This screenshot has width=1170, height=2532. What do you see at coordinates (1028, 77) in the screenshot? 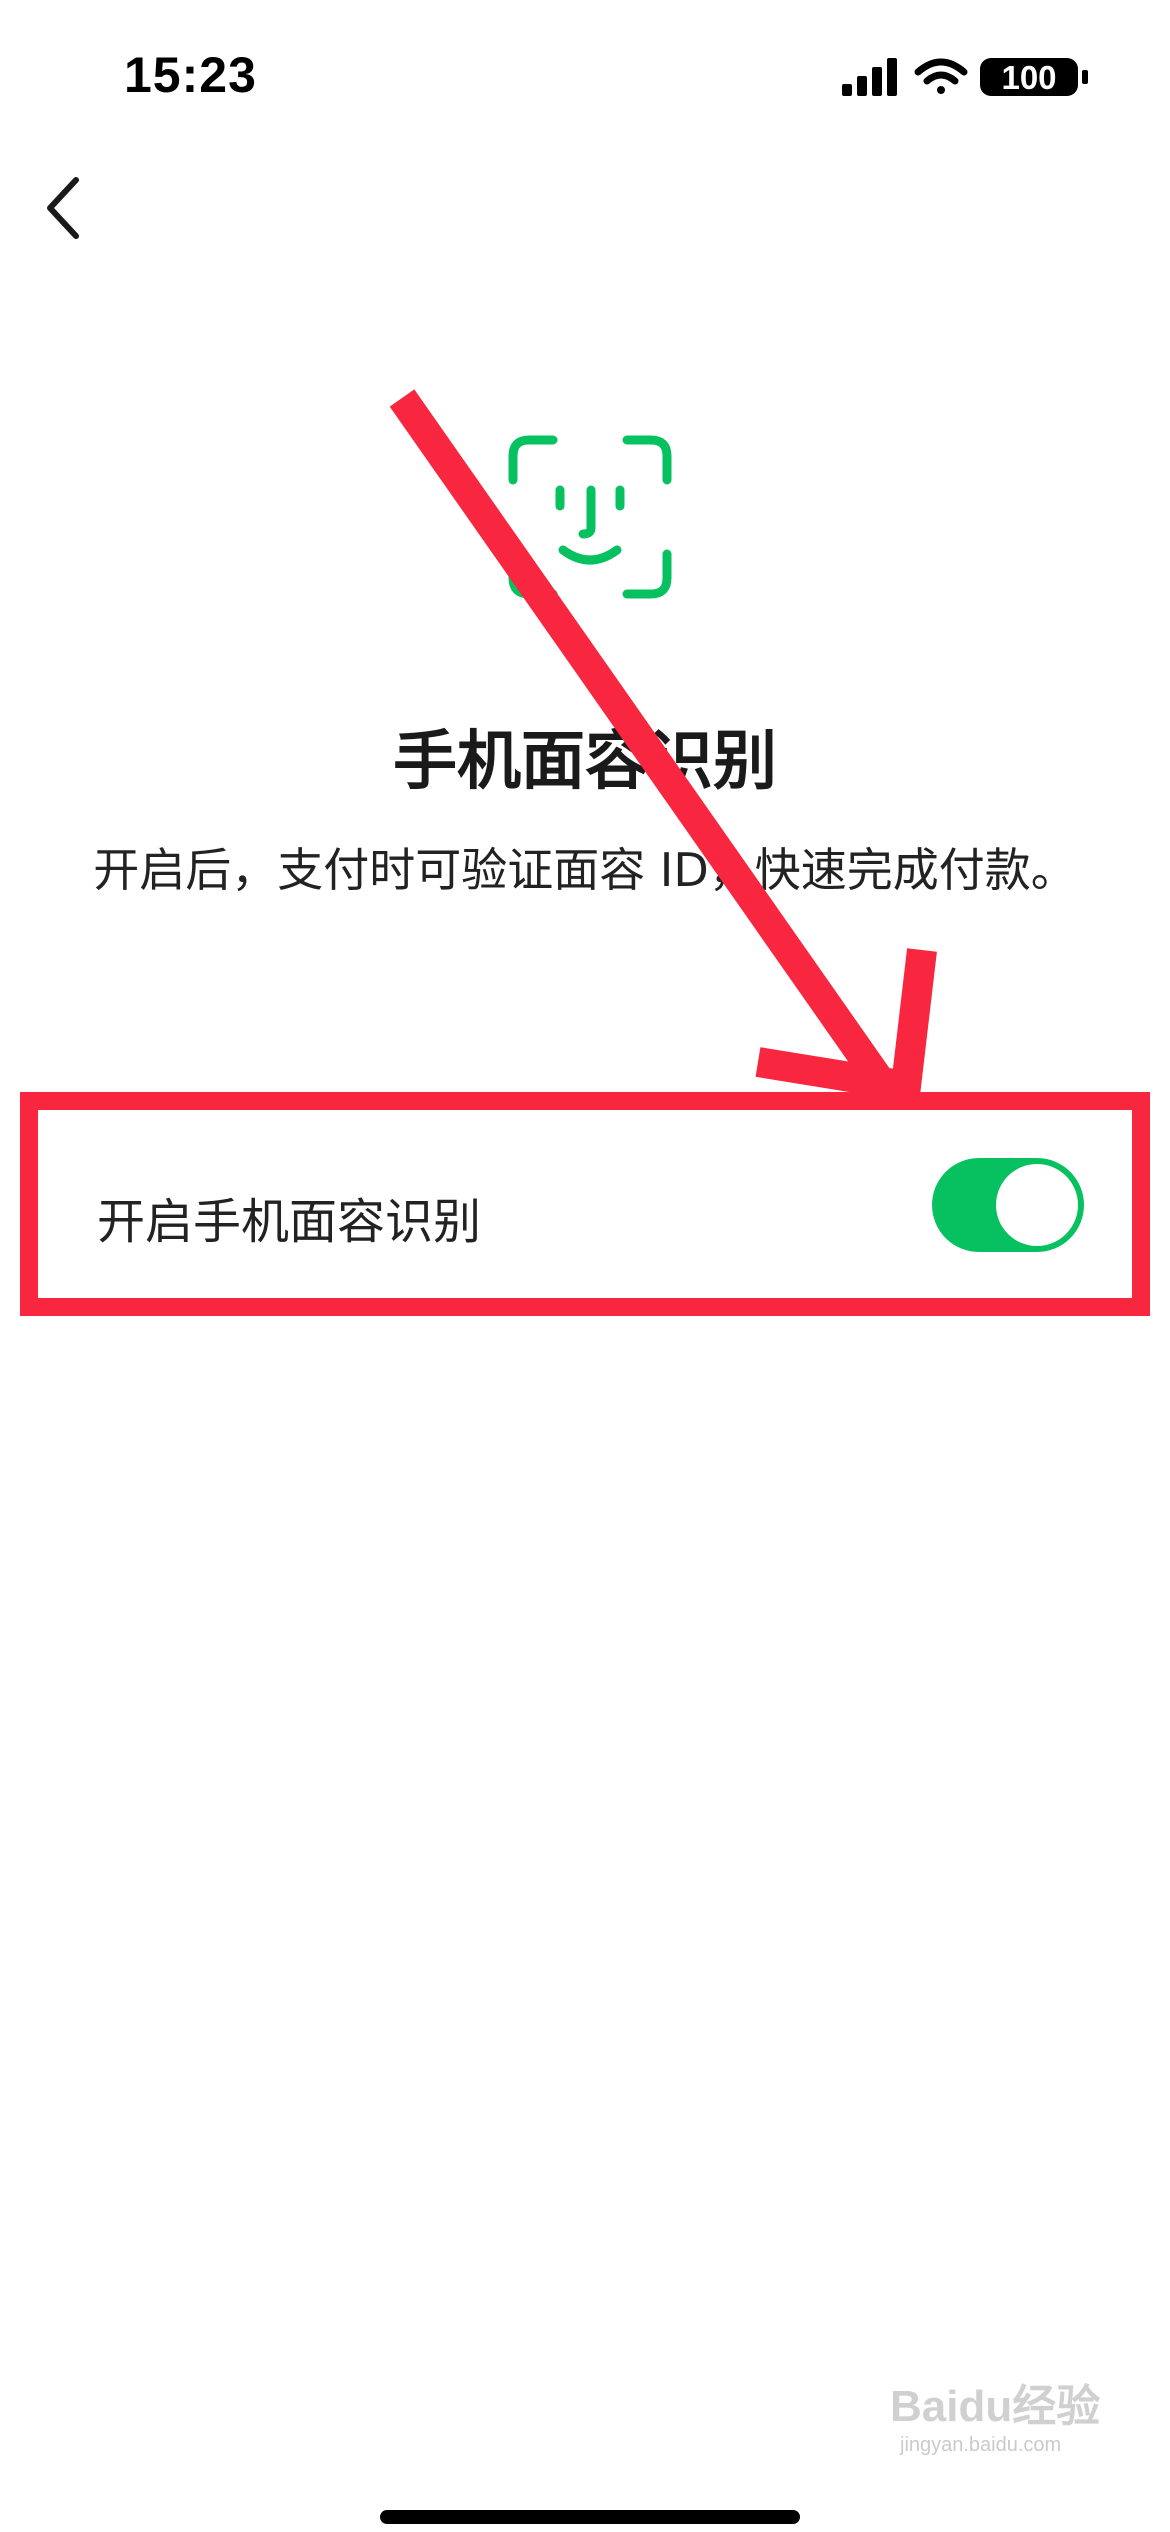
I see `battery-level: 100` at bounding box center [1028, 77].